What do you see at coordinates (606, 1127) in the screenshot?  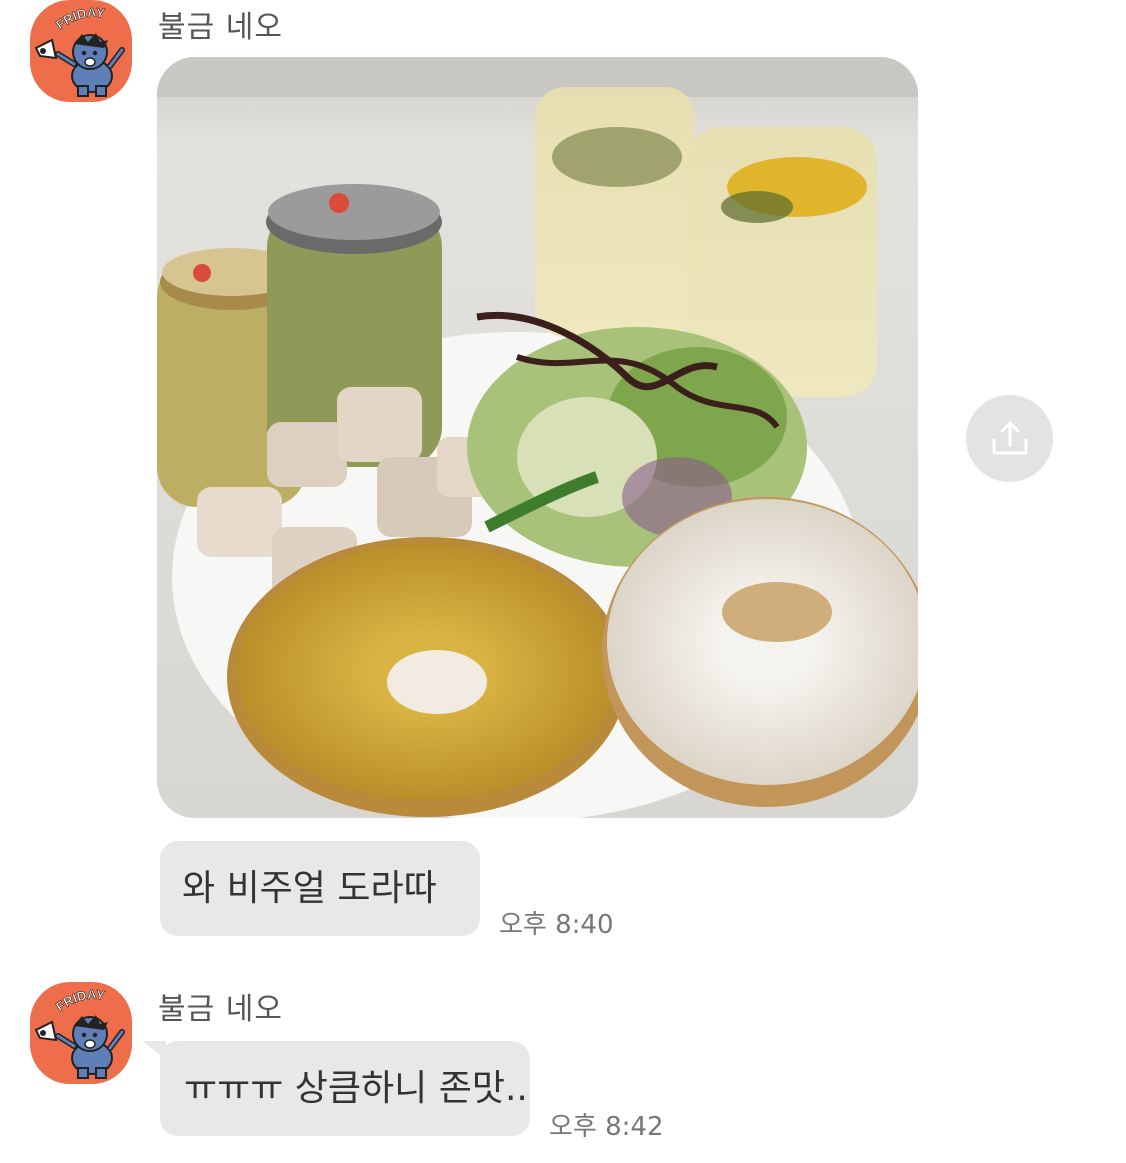 I see `message-time: 오후 8:42` at bounding box center [606, 1127].